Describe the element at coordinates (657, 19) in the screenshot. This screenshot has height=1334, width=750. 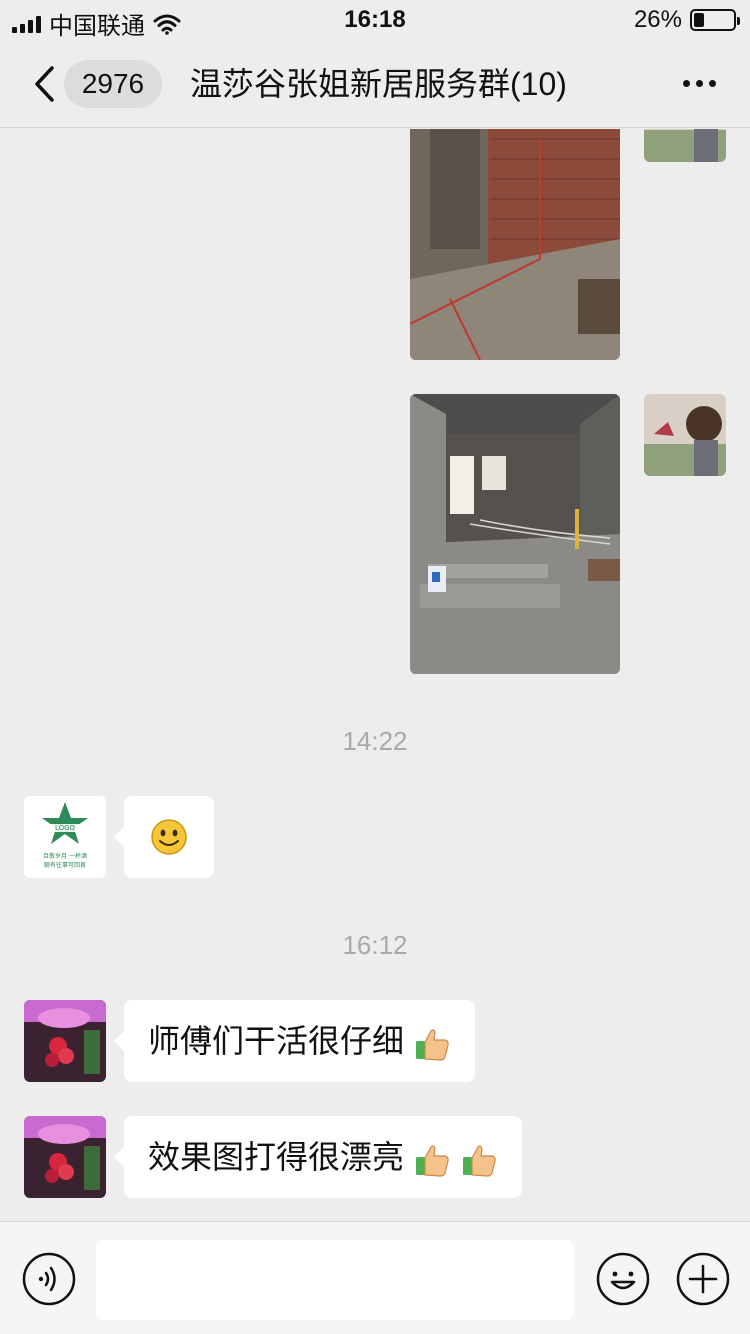
I see `battery-percent: 26%` at that location.